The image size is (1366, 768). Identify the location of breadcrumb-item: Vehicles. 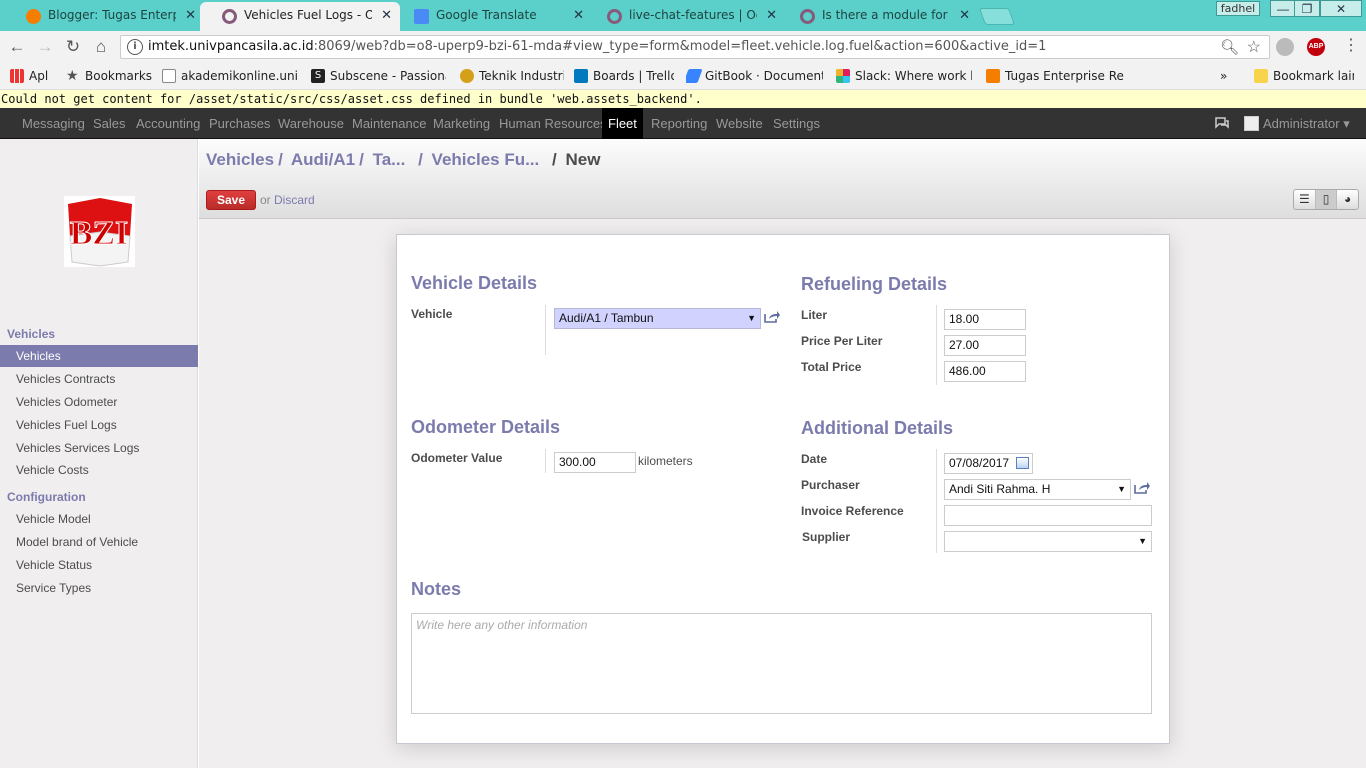
(240, 159).